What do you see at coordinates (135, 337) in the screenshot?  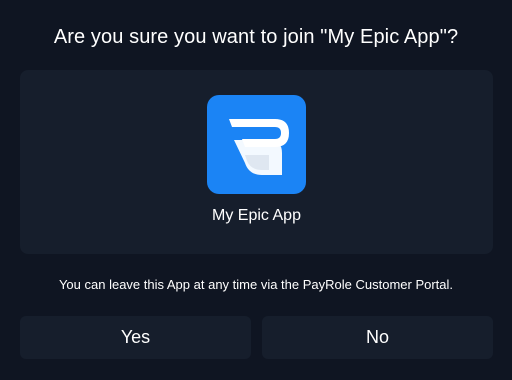 I see `yes-button: Yes` at bounding box center [135, 337].